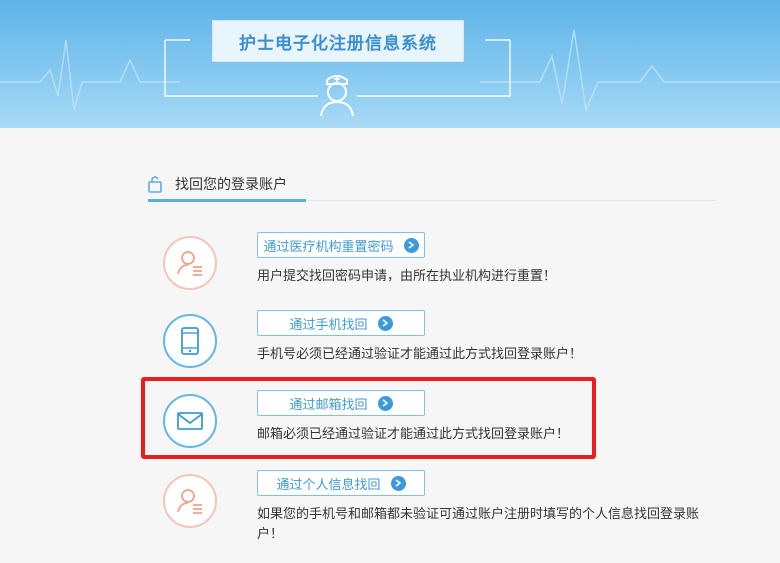 The width and height of the screenshot is (780, 563). I want to click on button-label: 通过手机找回, so click(328, 325).